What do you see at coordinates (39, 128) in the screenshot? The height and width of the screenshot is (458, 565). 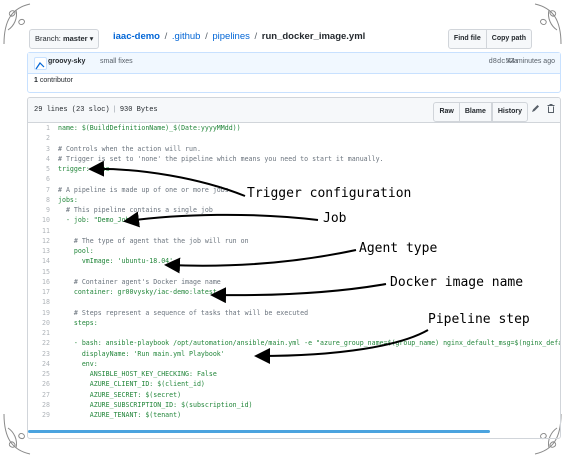 I see `line-number: 1` at bounding box center [39, 128].